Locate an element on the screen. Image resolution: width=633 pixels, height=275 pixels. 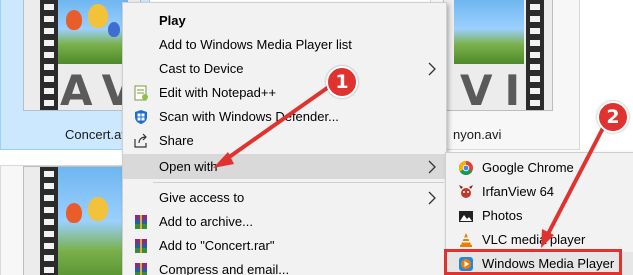
share-icon is located at coordinates (140, 140).